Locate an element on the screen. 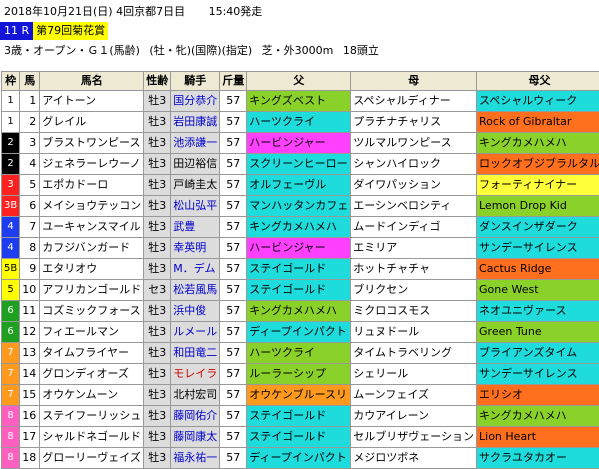 This screenshot has height=469, width=599. horse-name-cell: ステイフーリッシュ is located at coordinates (92, 416).